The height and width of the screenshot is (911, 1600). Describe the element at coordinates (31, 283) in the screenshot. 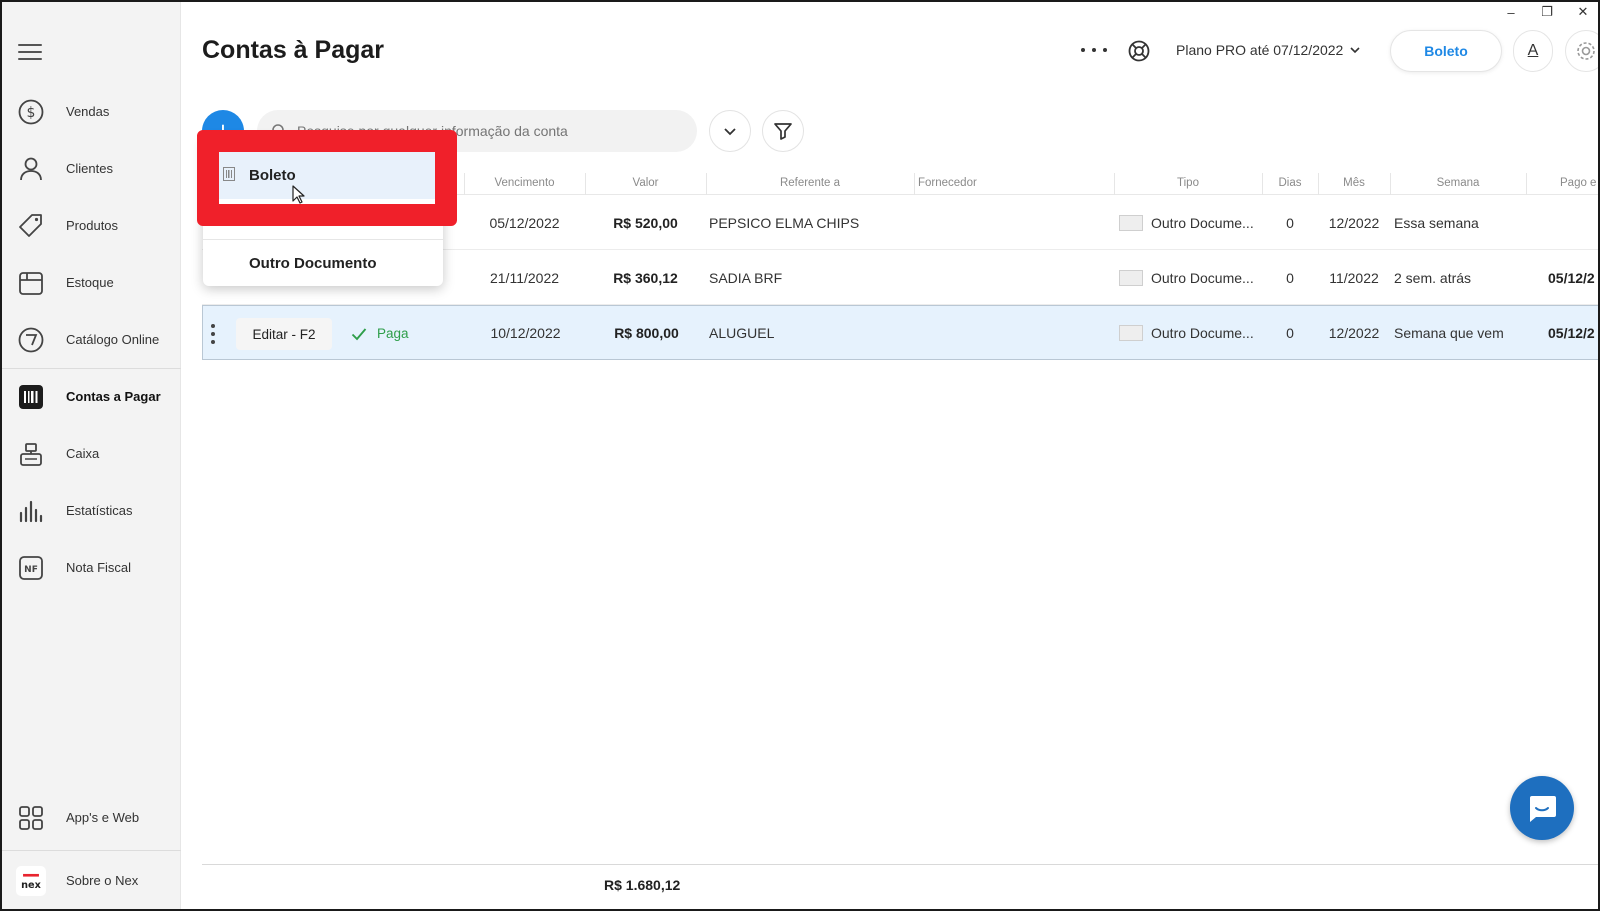

I see `box-icon` at that location.